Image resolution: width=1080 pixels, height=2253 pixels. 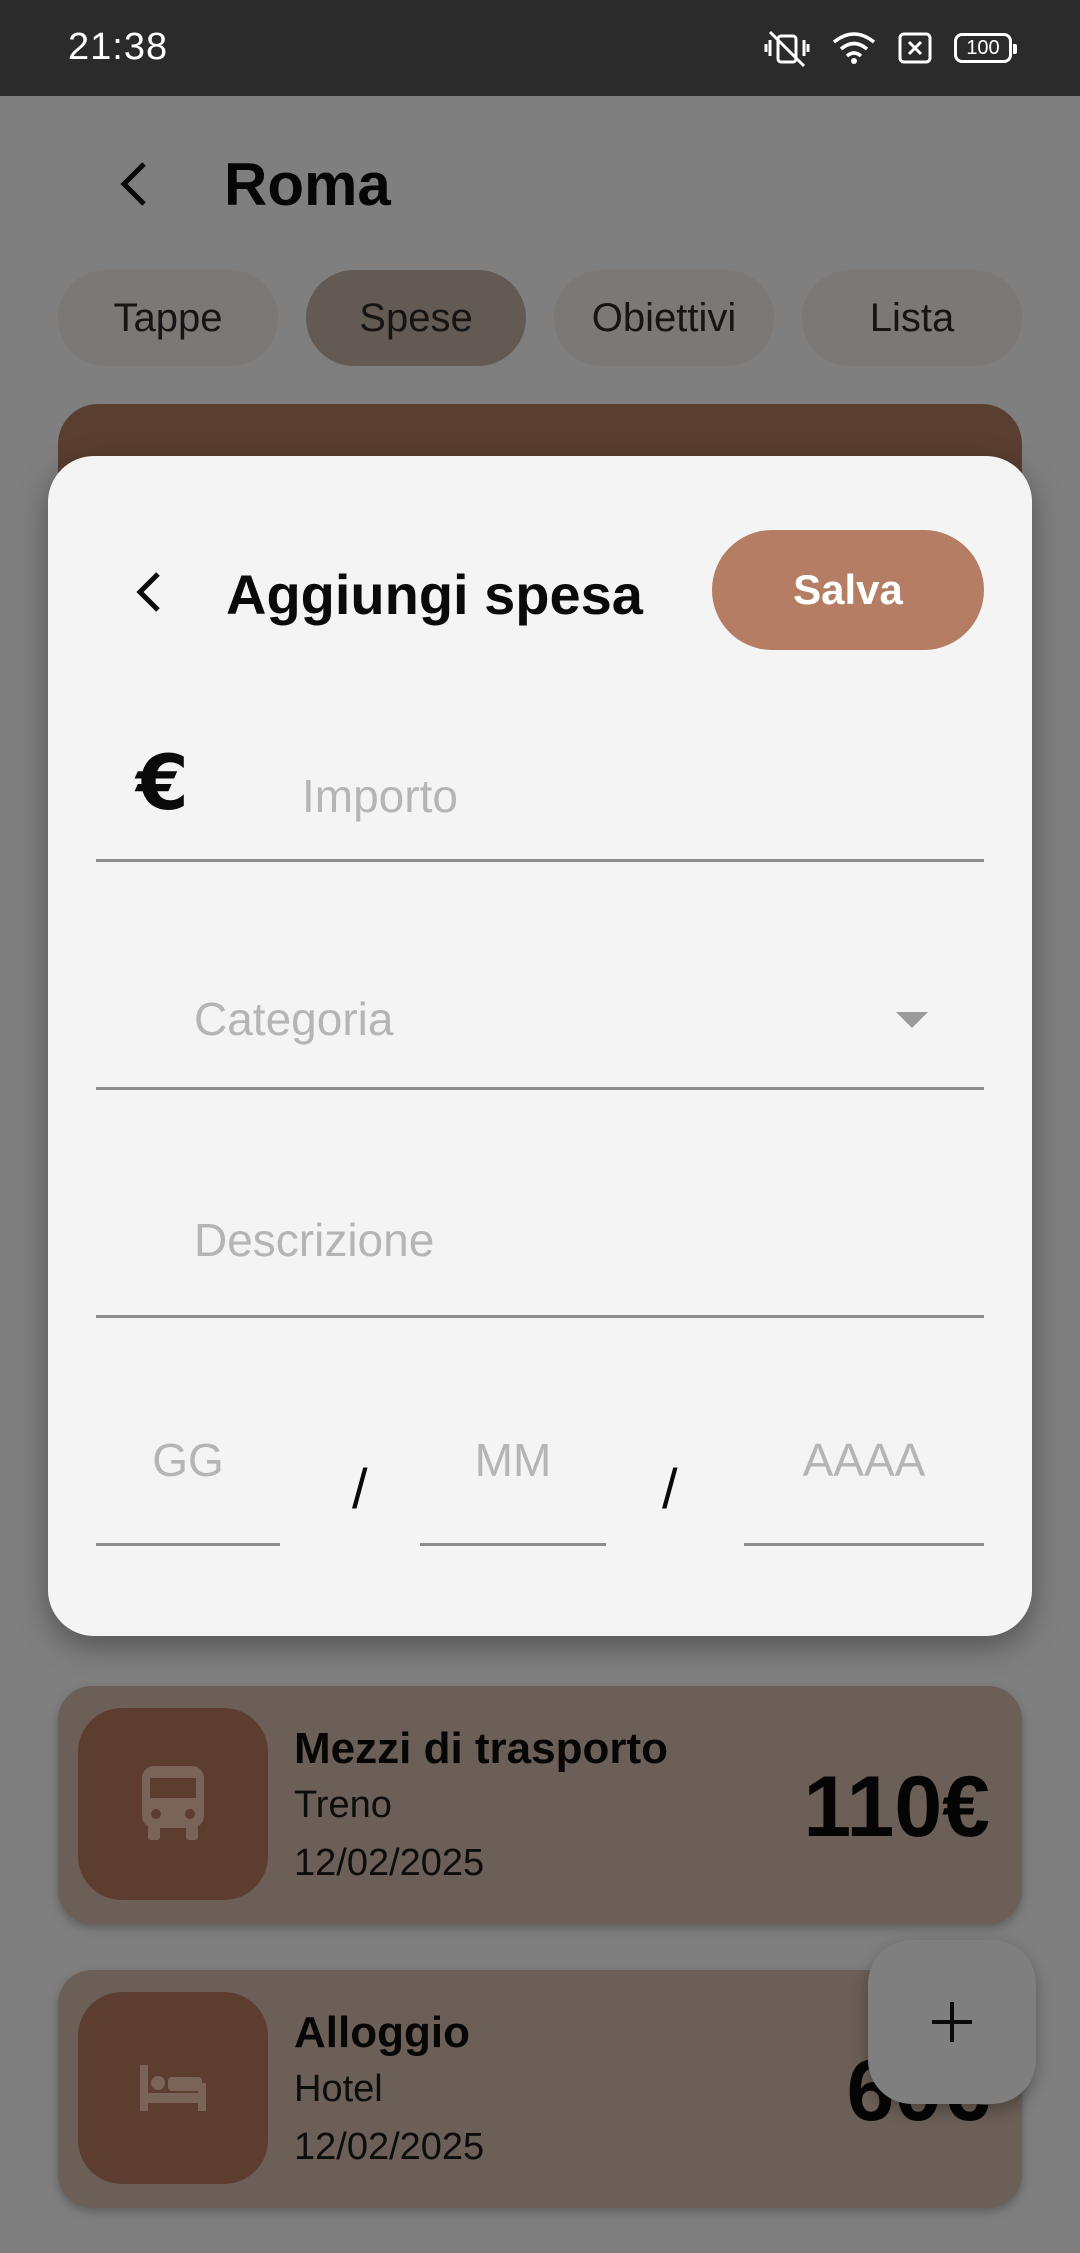 What do you see at coordinates (434, 594) in the screenshot?
I see `dialog-title: Aggiungi spesa` at bounding box center [434, 594].